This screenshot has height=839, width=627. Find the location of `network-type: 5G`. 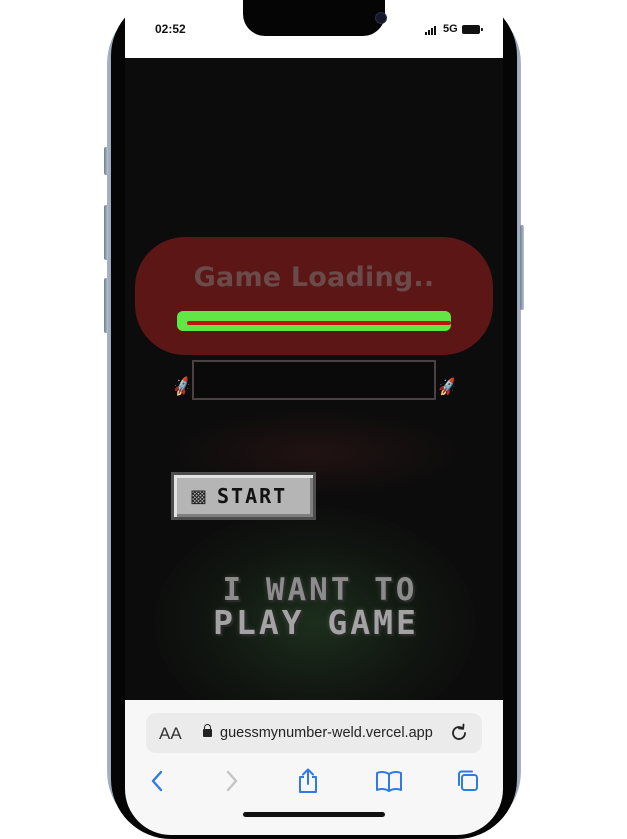

network-type: 5G is located at coordinates (450, 29).